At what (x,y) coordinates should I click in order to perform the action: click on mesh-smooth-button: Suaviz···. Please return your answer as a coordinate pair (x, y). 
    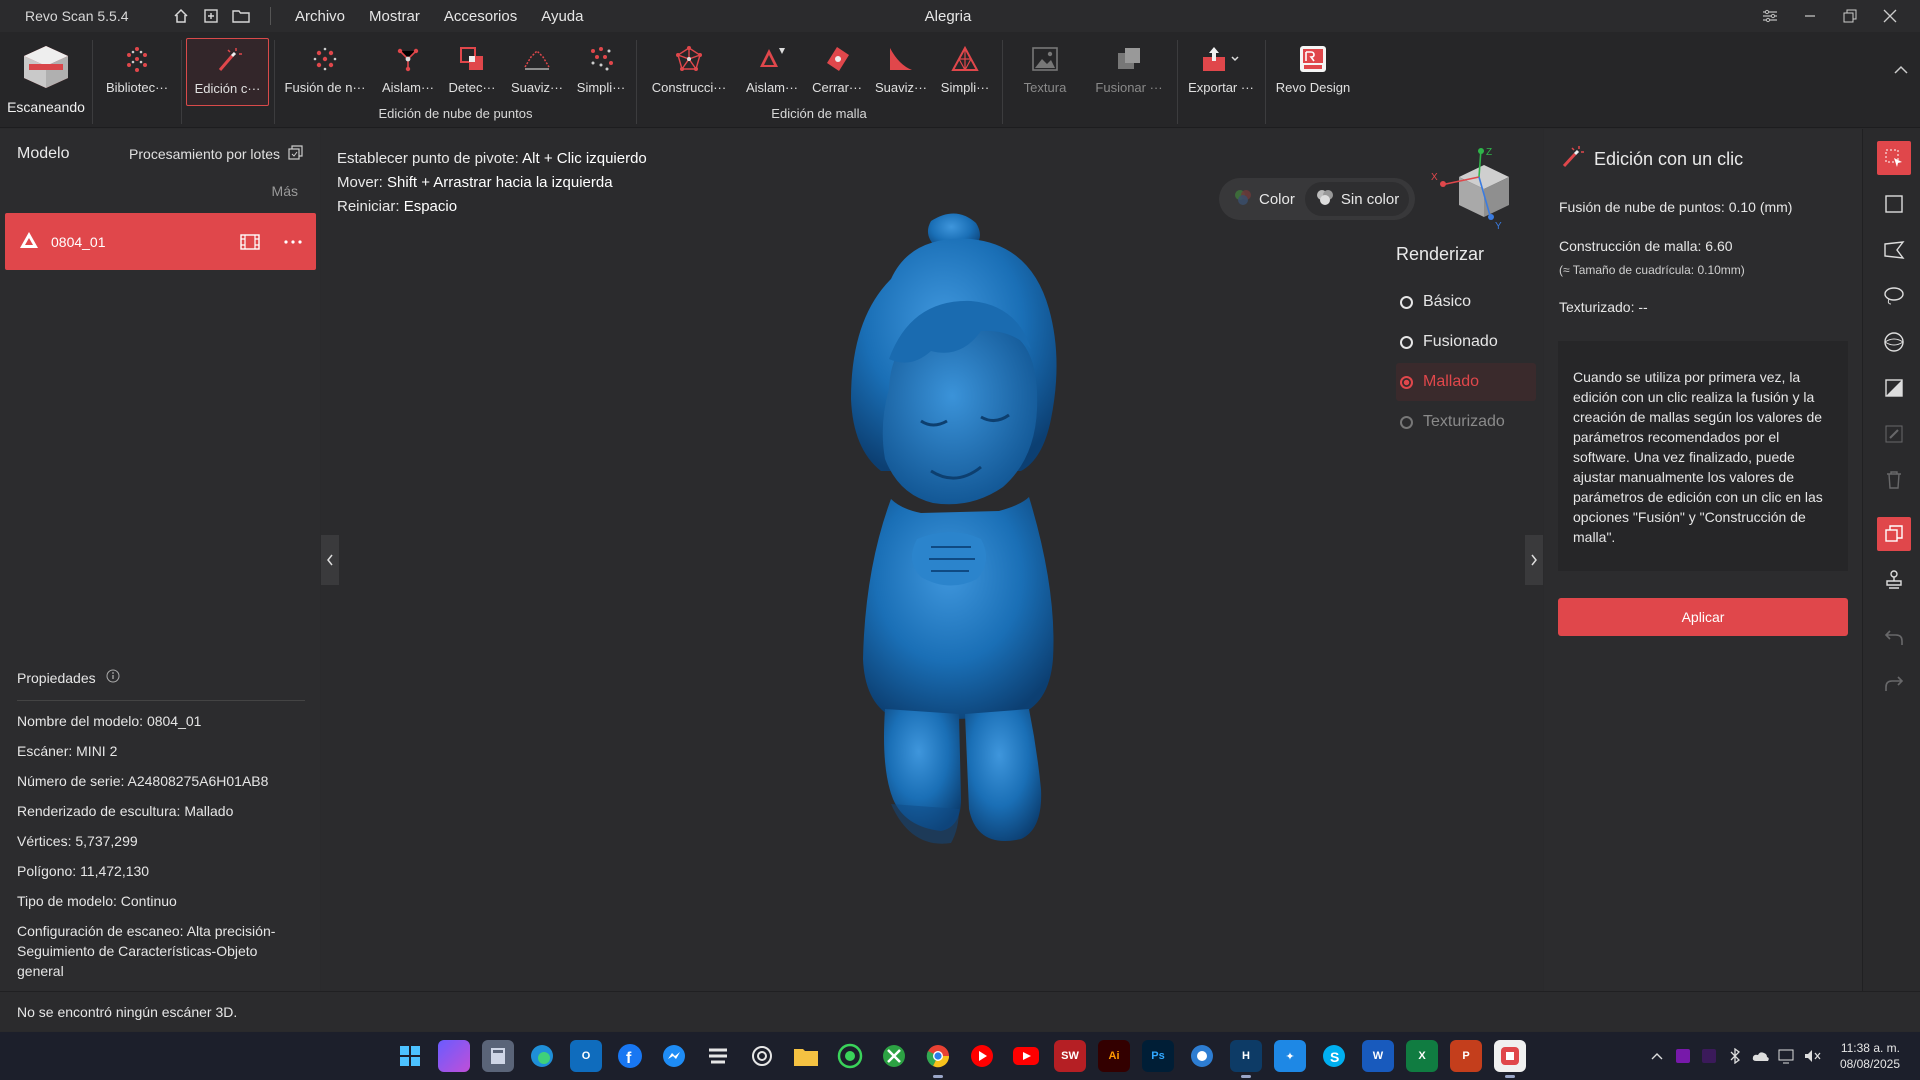
    Looking at the image, I should click on (901, 72).